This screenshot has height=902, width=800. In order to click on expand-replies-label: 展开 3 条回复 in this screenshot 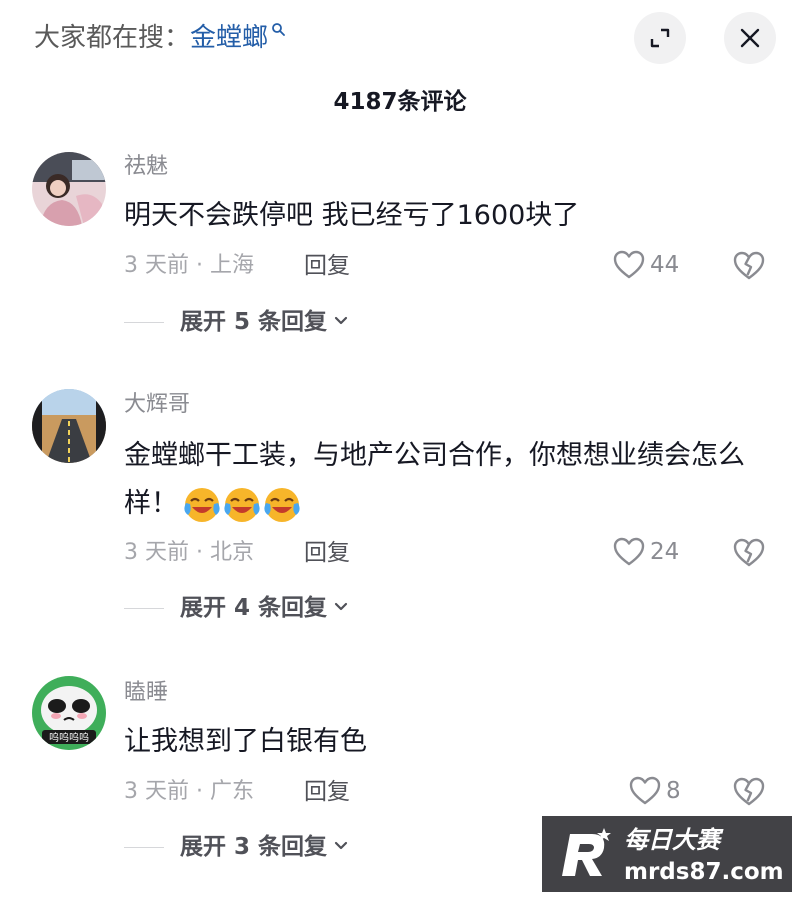, I will do `click(254, 847)`.